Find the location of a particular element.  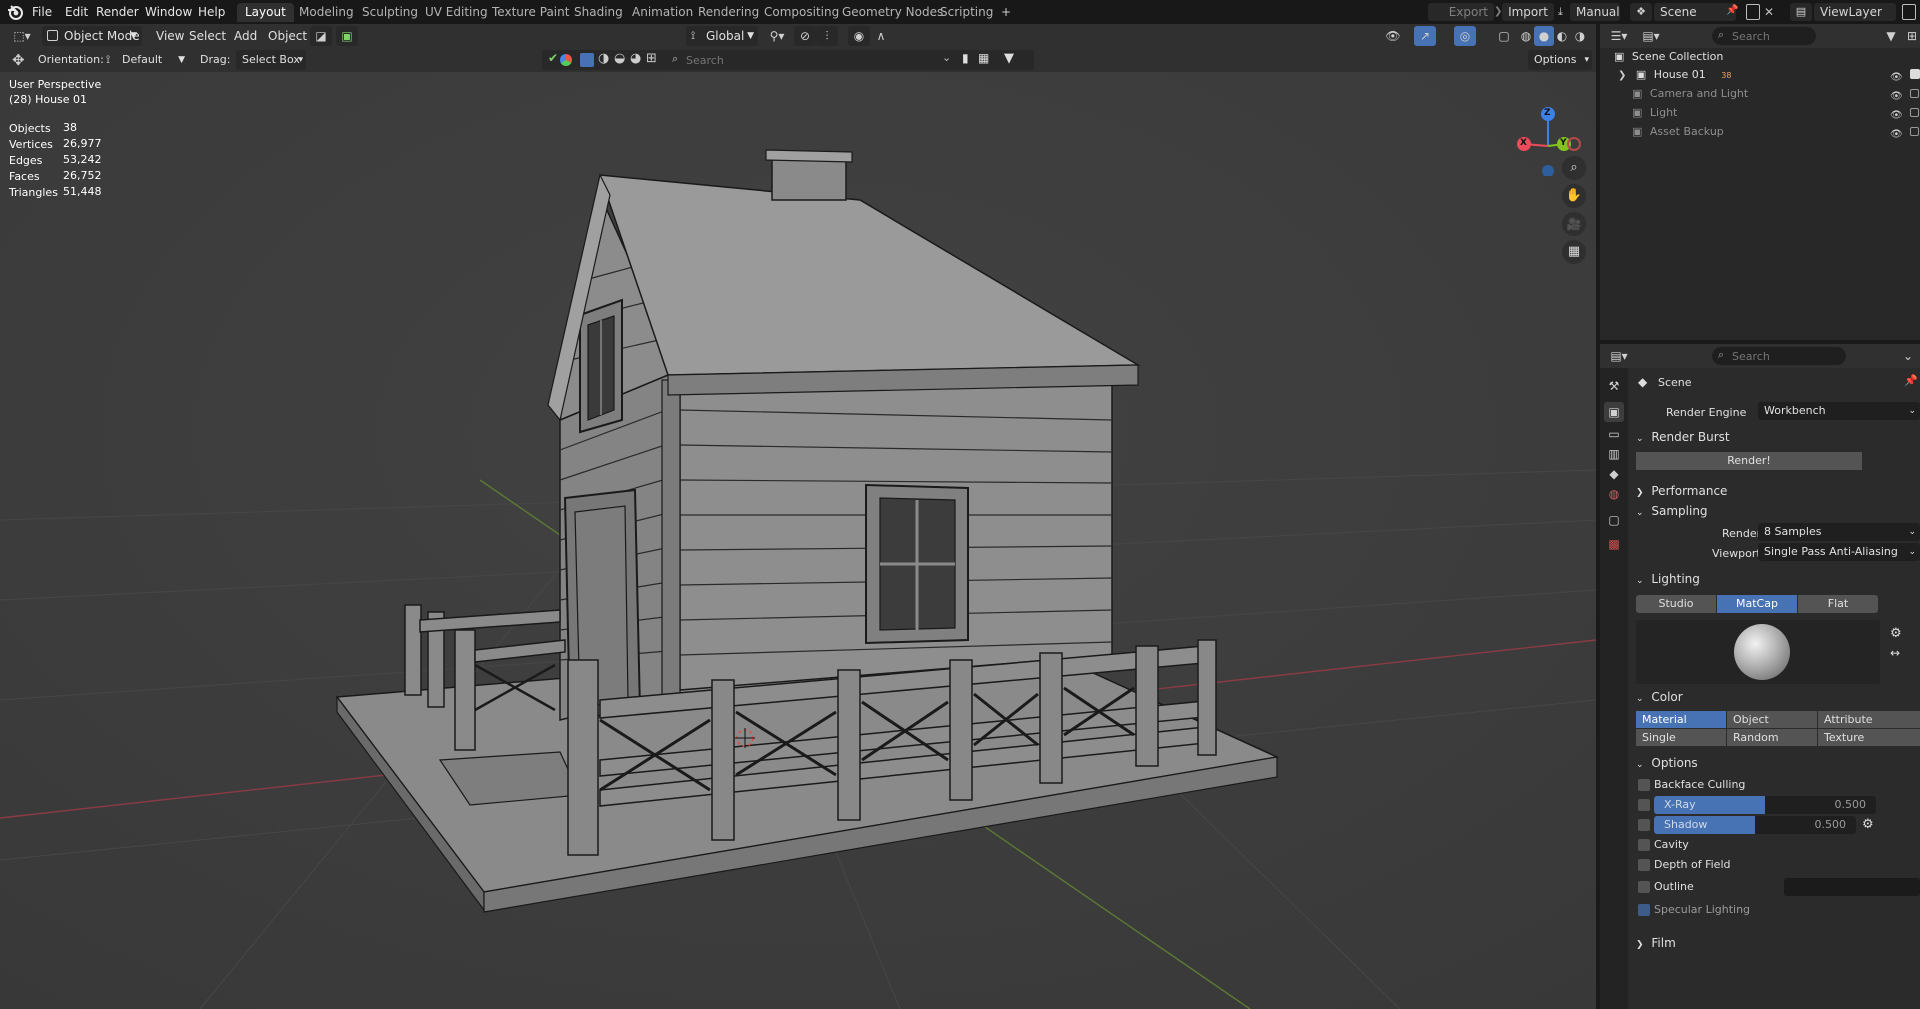

chevron-down-icon: ⌄ is located at coordinates (1908, 356).